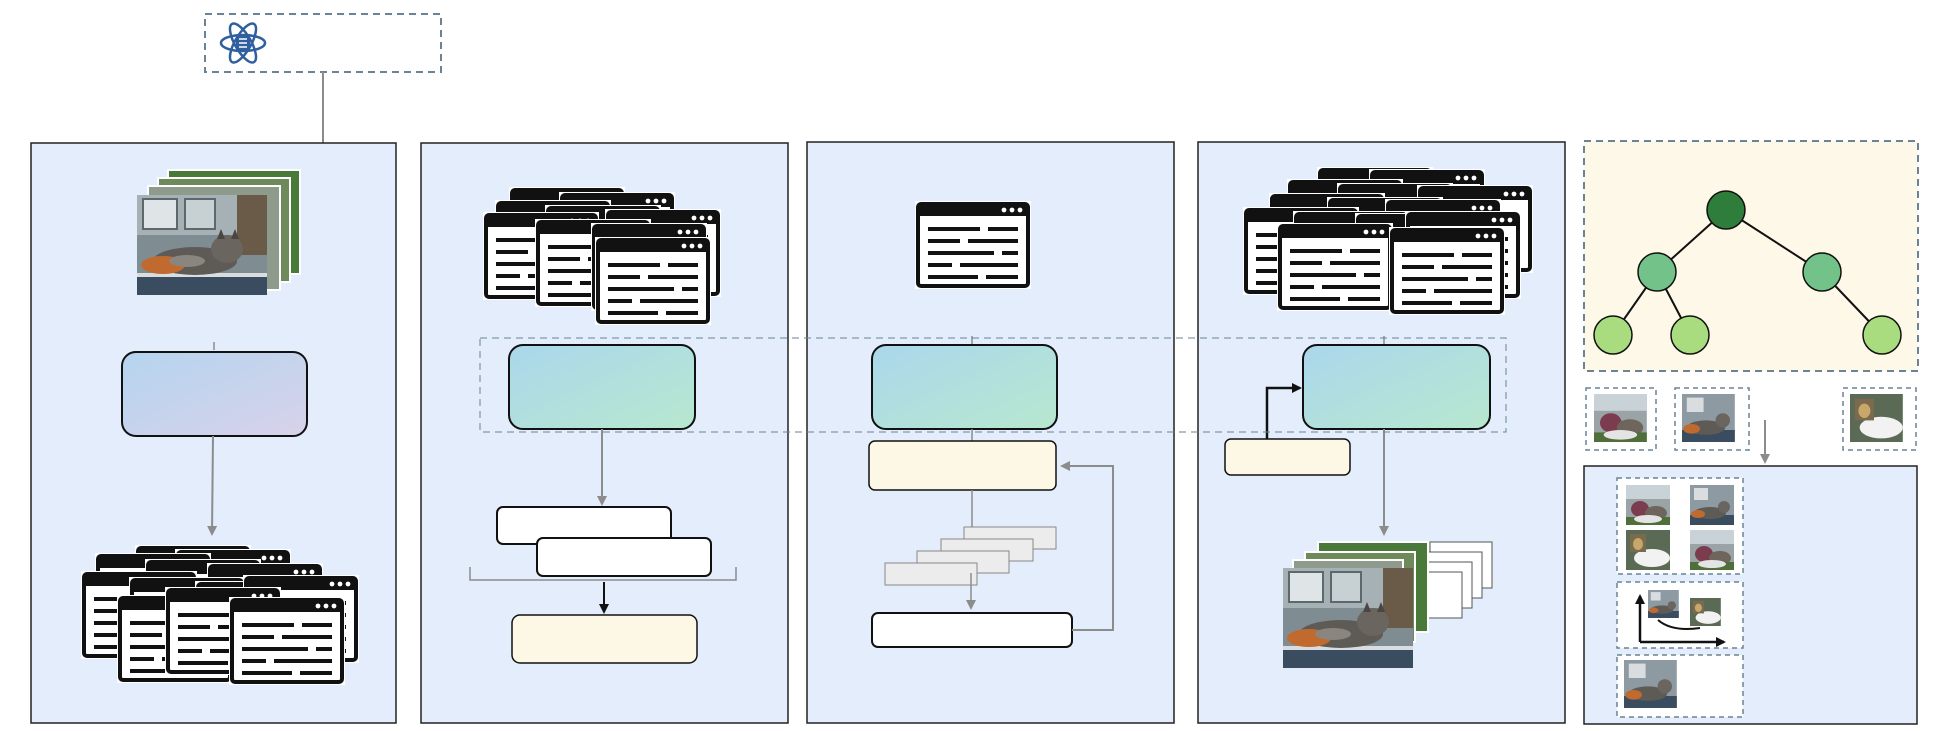 The image size is (1950, 731). I want to click on photo-stack, so click(218, 232).